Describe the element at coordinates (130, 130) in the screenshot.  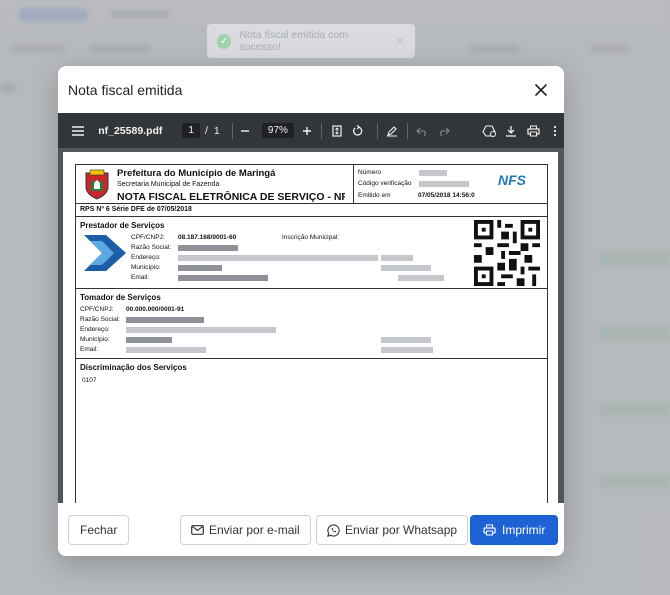
I see `pdf-filename: nf_25589.pdf` at that location.